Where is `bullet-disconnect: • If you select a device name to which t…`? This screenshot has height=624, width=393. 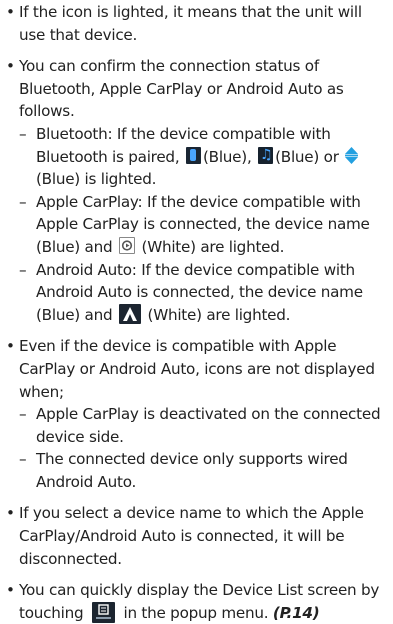 bullet-disconnect: • If you select a device name to which t… is located at coordinates (196, 536).